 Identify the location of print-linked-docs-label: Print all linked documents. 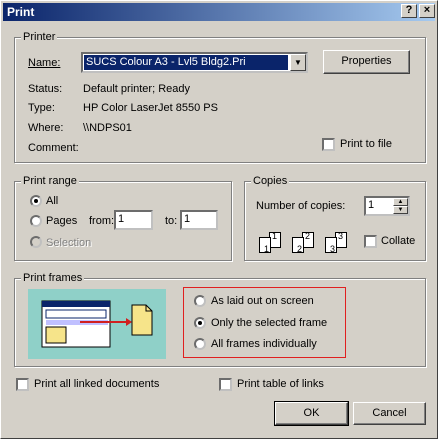
(97, 384).